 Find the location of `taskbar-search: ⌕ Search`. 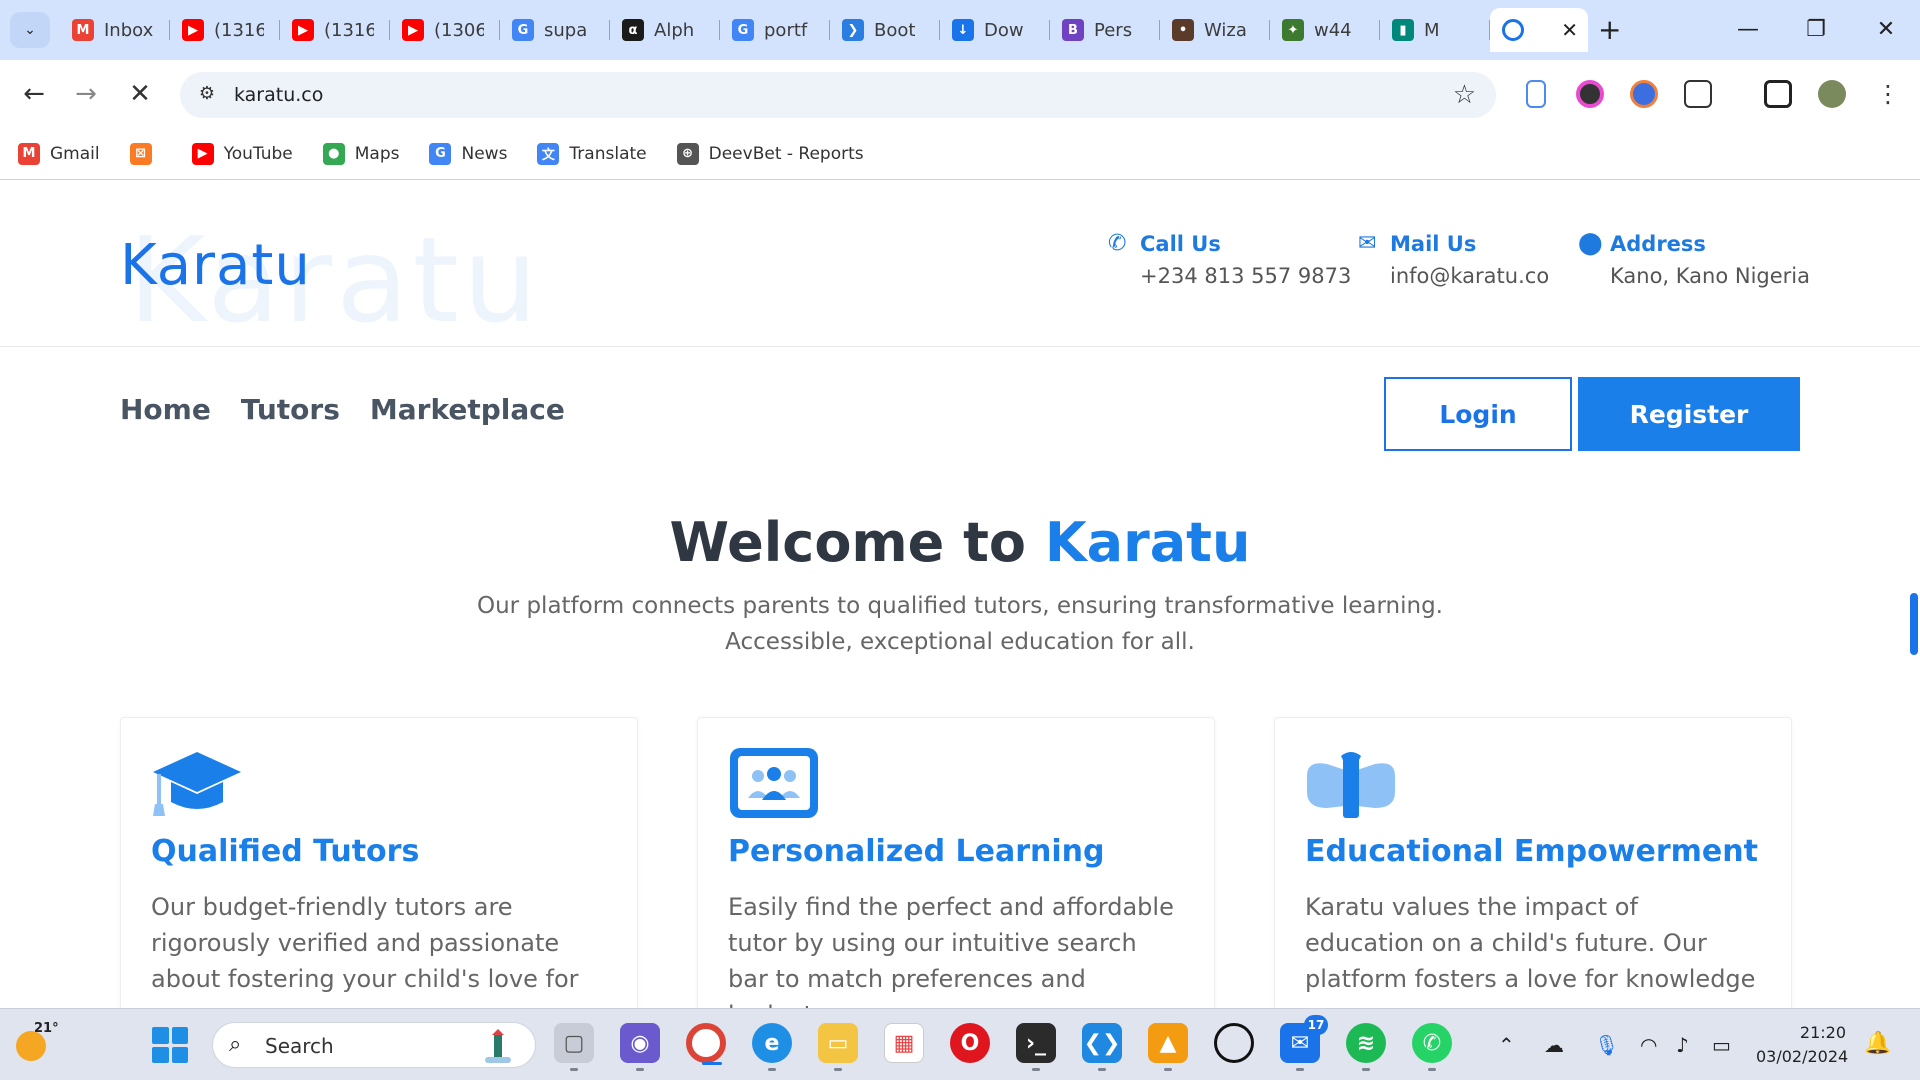

taskbar-search: ⌕ Search is located at coordinates (374, 1045).